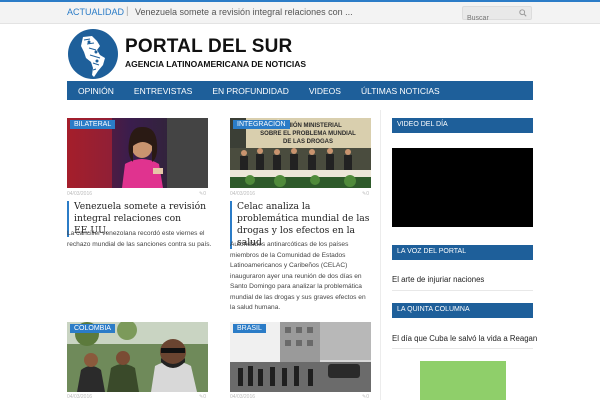 Image resolution: width=600 pixels, height=400 pixels. Describe the element at coordinates (261, 124) in the screenshot. I see `category-badge: INTEGRACIÓN` at that location.